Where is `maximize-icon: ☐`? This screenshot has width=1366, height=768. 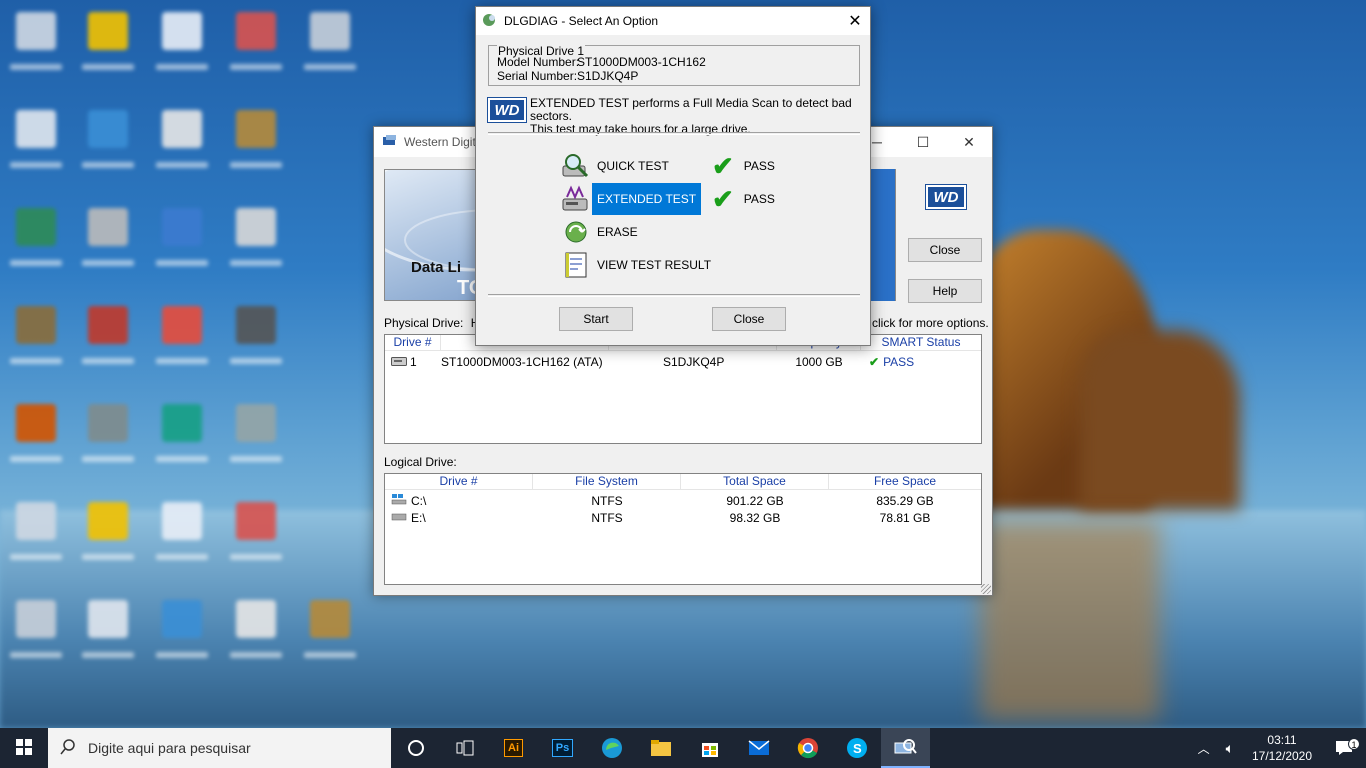
maximize-icon: ☐ is located at coordinates (923, 142).